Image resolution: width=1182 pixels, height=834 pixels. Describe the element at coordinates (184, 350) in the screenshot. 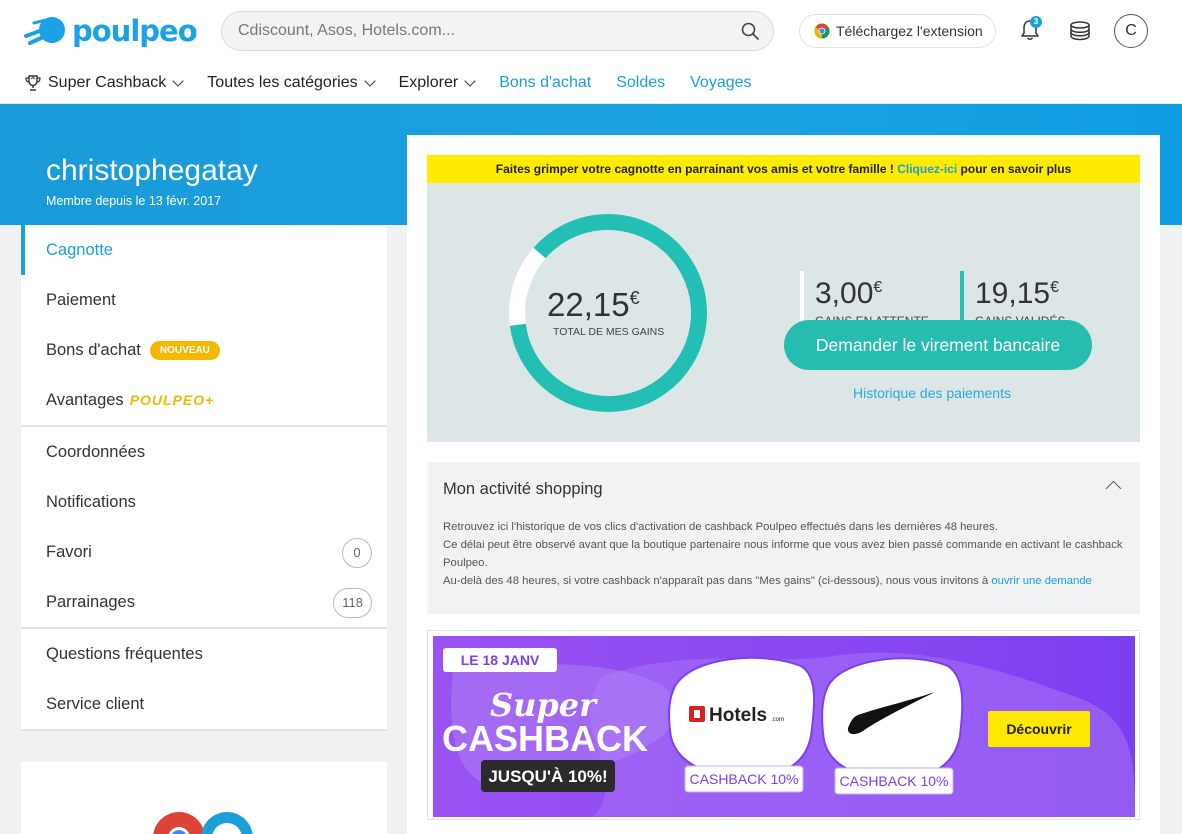

I see `new-badge: NOUVEAU` at that location.